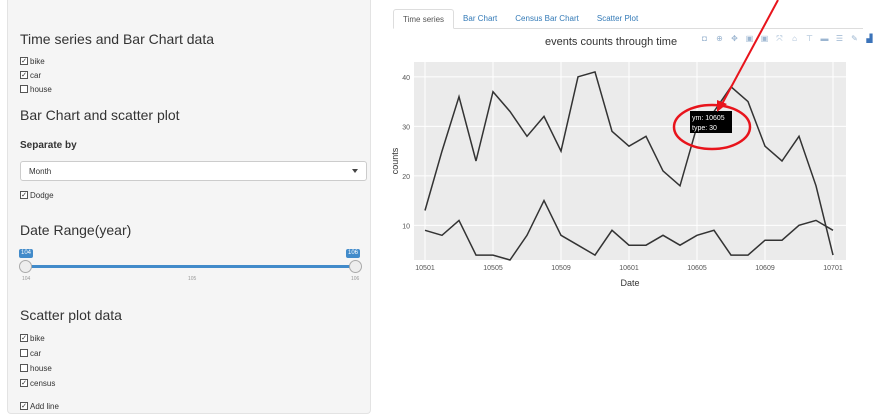  I want to click on plot-modebar: ◘ ⊕ ✥ ▣ ▣ ⤧ ⌂ ⊤ ▬ ☰ ✎ ▟, so click(787, 39).